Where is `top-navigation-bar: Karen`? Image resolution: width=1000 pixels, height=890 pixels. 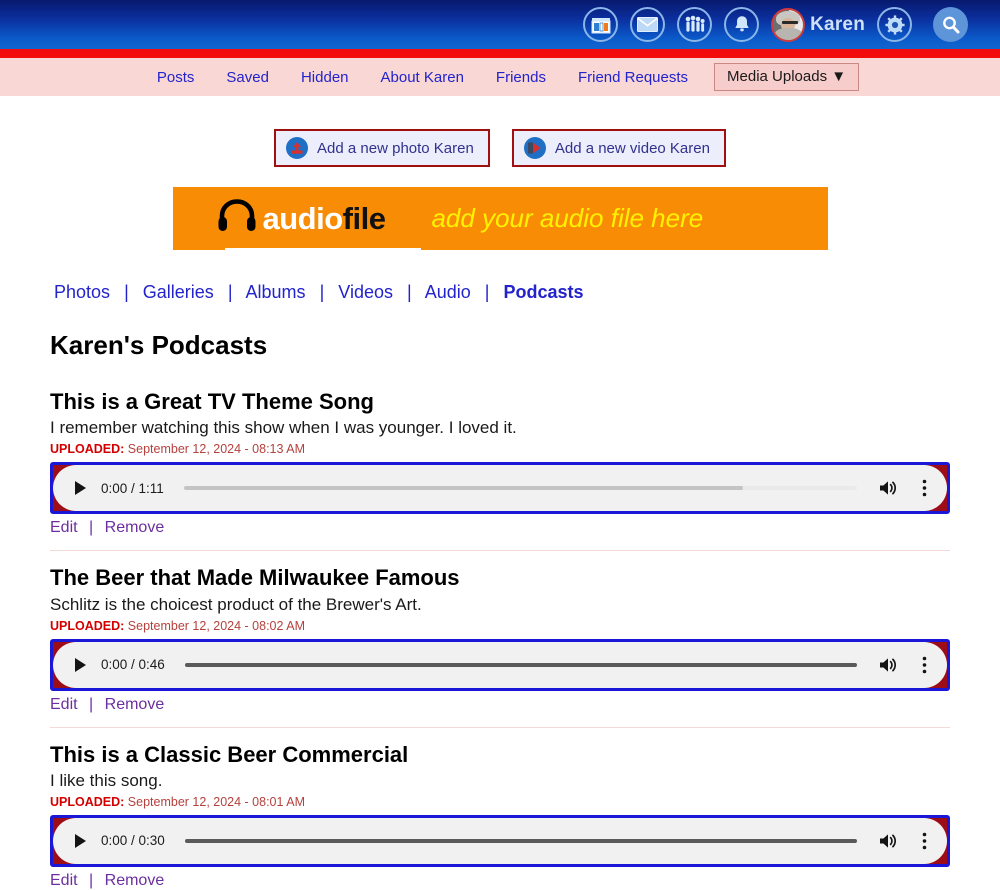
top-navigation-bar: Karen is located at coordinates (500, 24).